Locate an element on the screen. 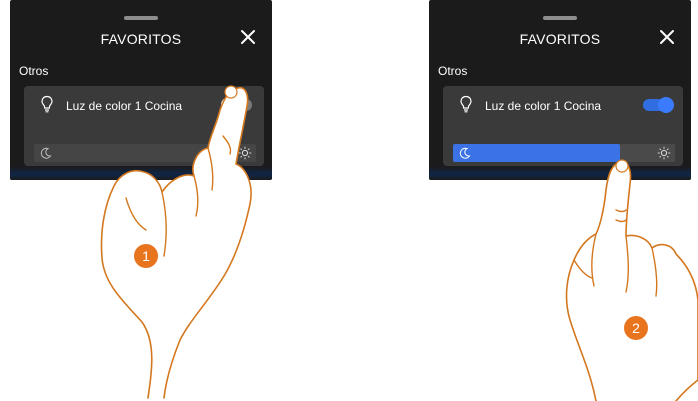 The image size is (698, 401). toggle-knob is located at coordinates (666, 105).